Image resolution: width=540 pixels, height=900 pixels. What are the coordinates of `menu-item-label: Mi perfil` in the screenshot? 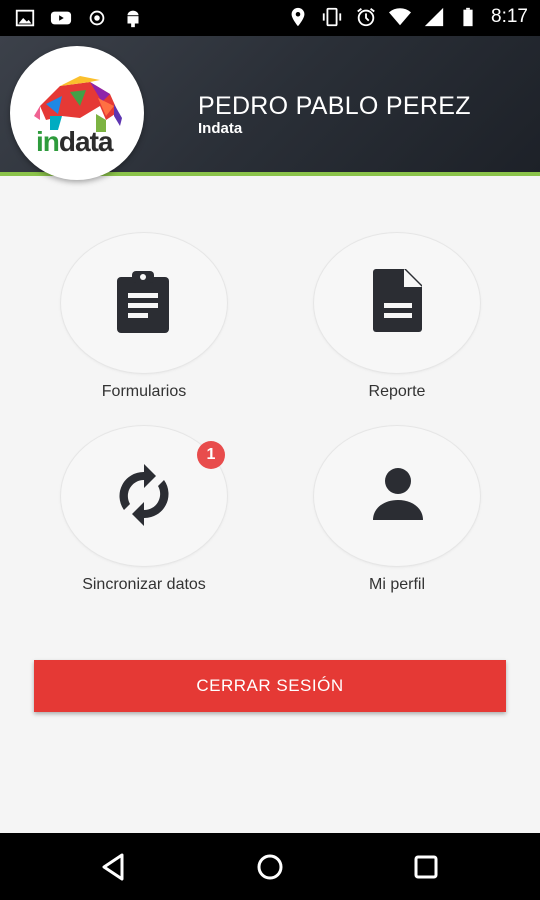 It's located at (396, 584).